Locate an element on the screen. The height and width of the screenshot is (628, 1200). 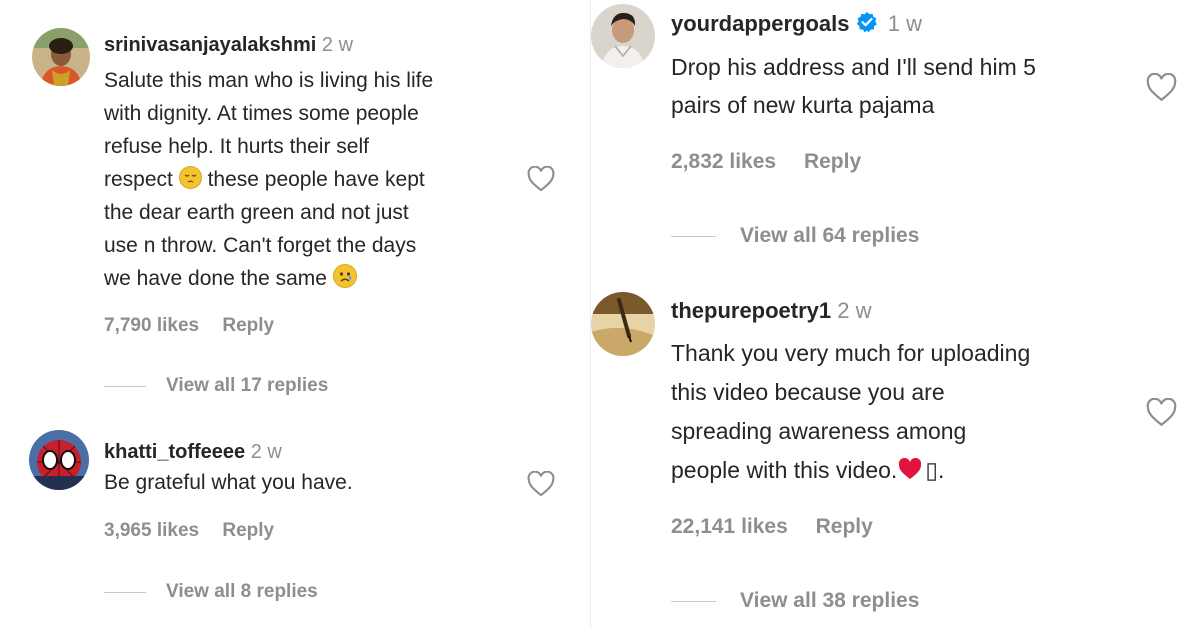
comment-time: 1 w is located at coordinates (905, 23).